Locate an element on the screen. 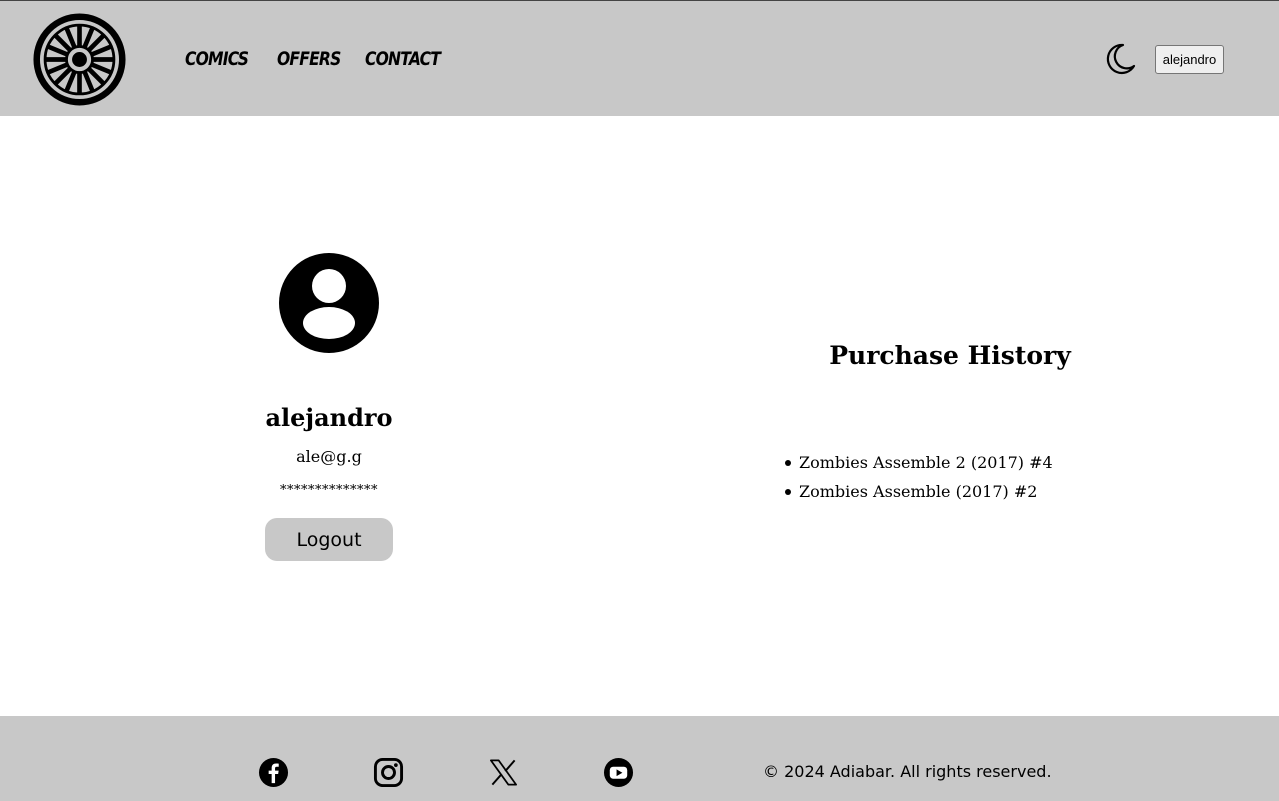  profile-email: ale@g.g is located at coordinates (329, 456).